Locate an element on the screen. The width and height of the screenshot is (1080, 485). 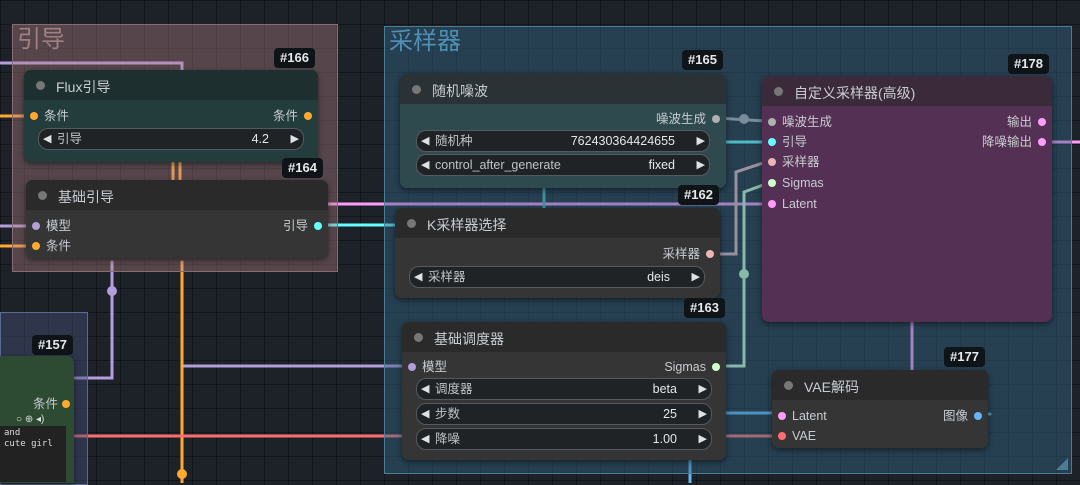
node-id-badge: #163 is located at coordinates (704, 308).